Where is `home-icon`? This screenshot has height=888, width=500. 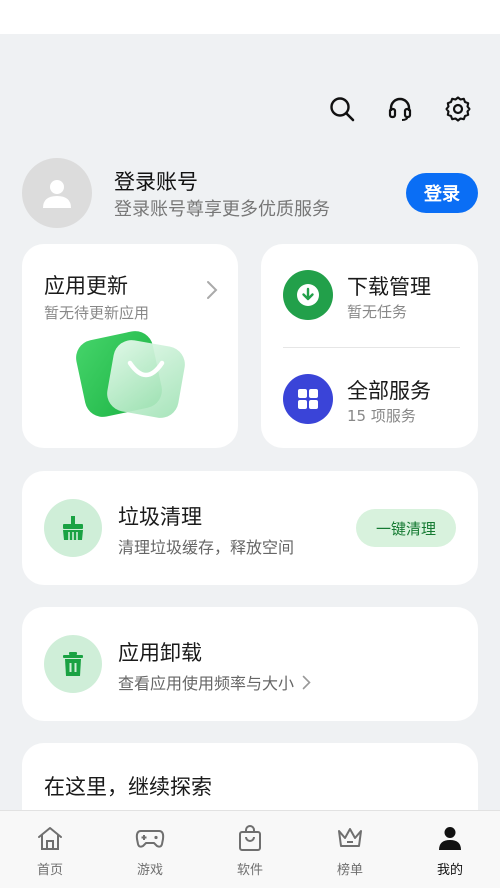
home-icon is located at coordinates (50, 840).